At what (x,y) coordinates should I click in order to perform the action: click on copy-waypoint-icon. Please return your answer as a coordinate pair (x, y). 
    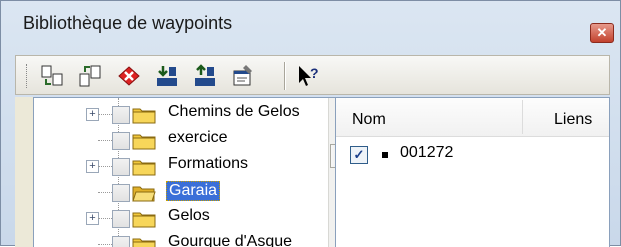
    Looking at the image, I should click on (53, 76).